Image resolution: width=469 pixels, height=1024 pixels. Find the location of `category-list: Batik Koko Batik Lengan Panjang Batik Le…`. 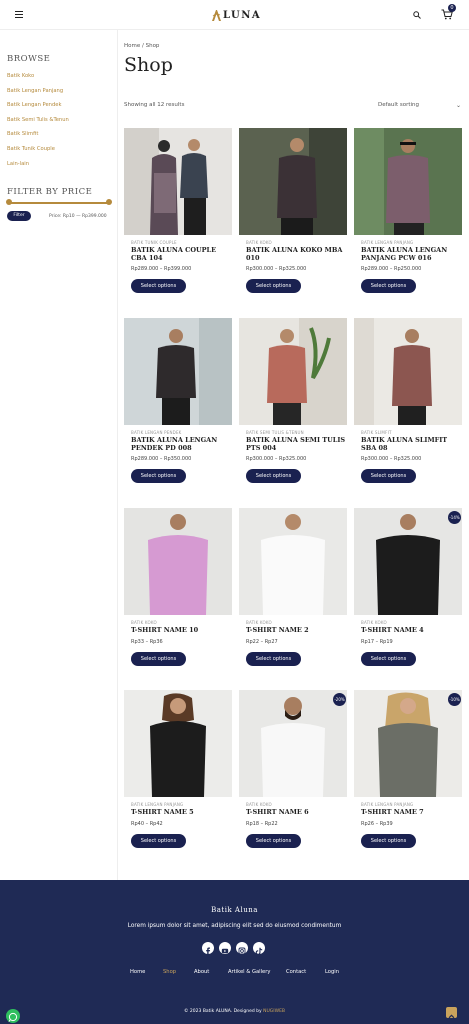

category-list: Batik Koko Batik Lengan Panjang Batik Le… is located at coordinates (38, 124).